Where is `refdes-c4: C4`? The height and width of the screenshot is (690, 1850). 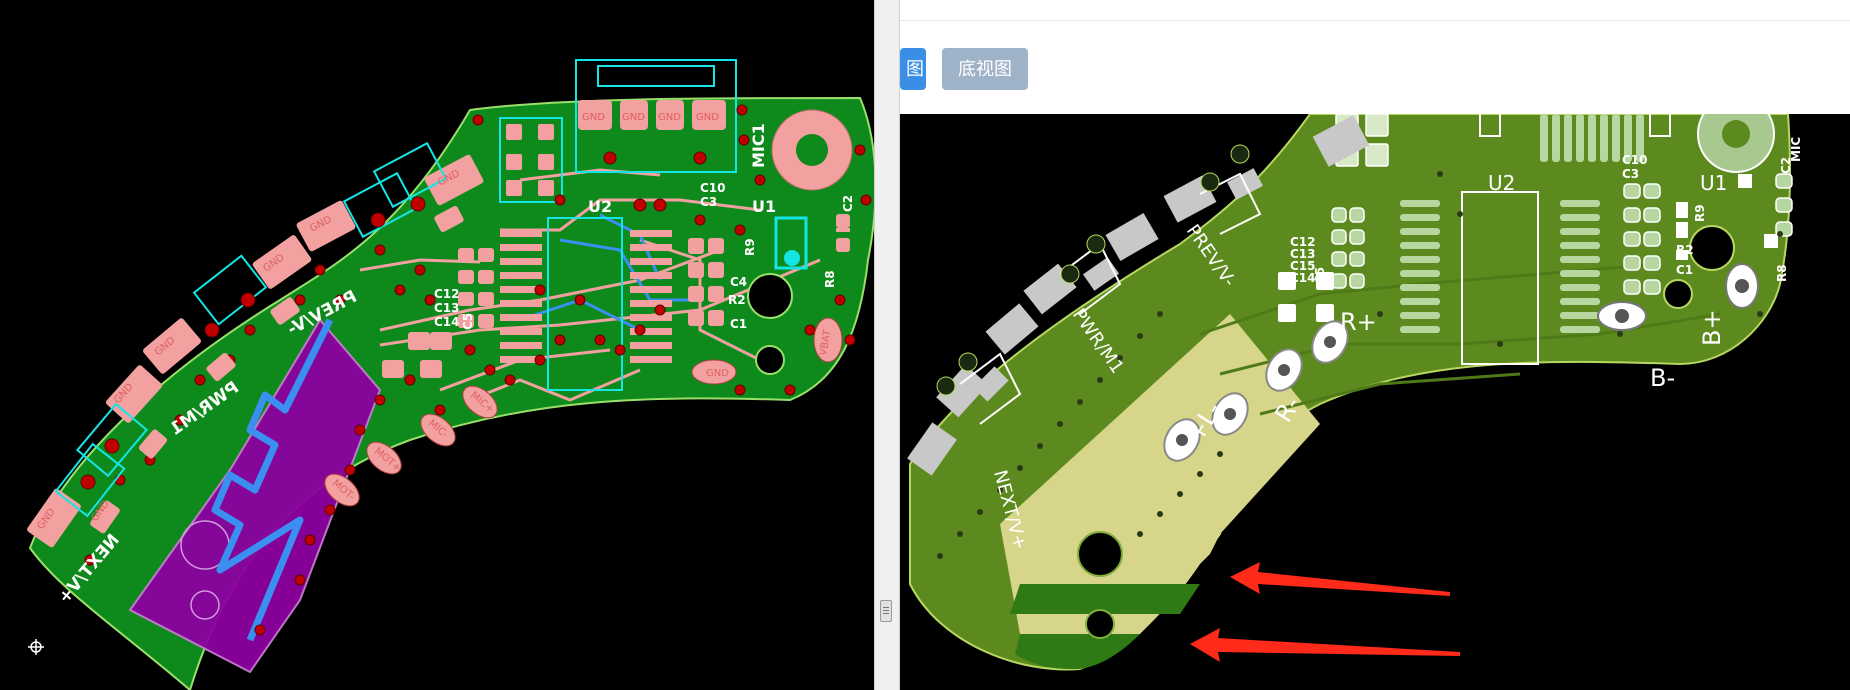 refdes-c4: C4 is located at coordinates (738, 282).